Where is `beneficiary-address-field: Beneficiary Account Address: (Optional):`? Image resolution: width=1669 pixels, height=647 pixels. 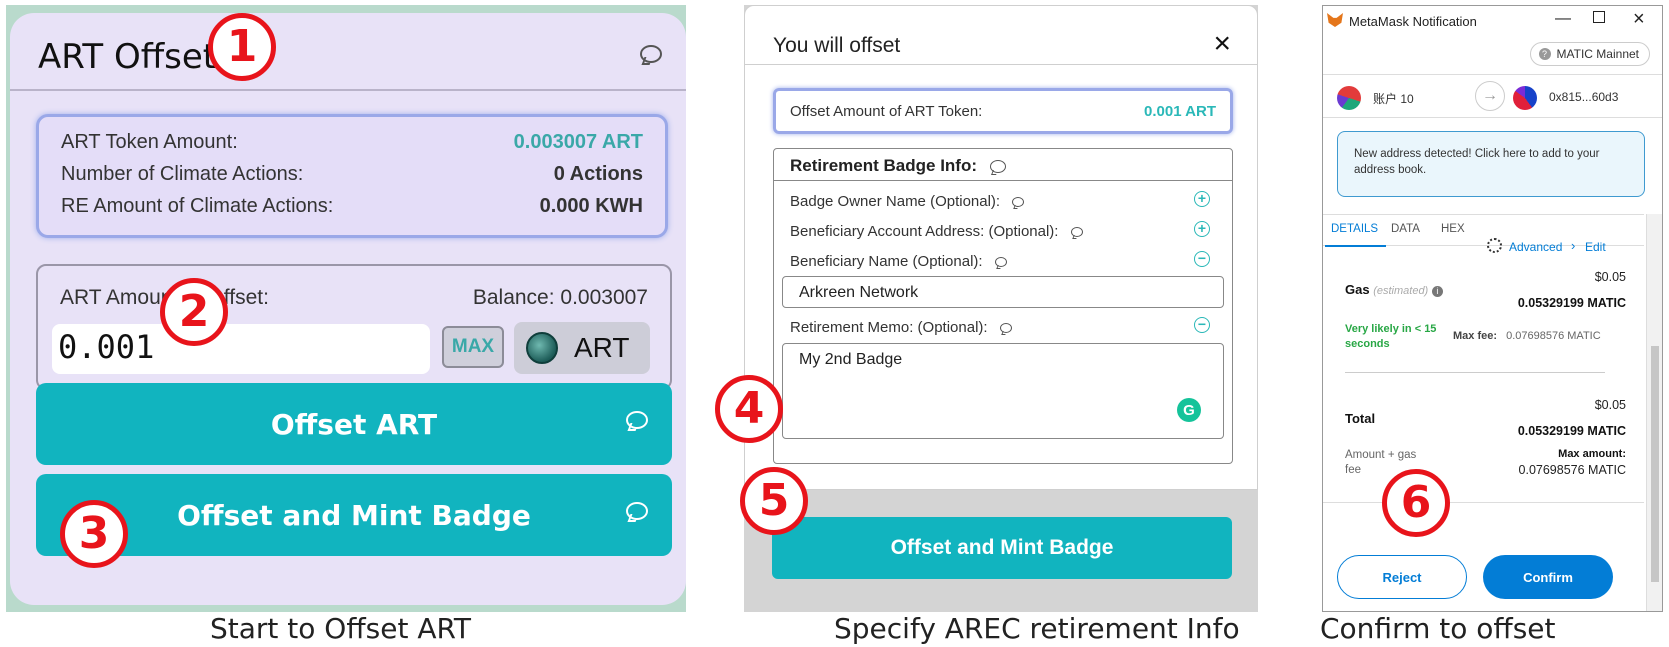 beneficiary-address-field: Beneficiary Account Address: (Optional): is located at coordinates (936, 231).